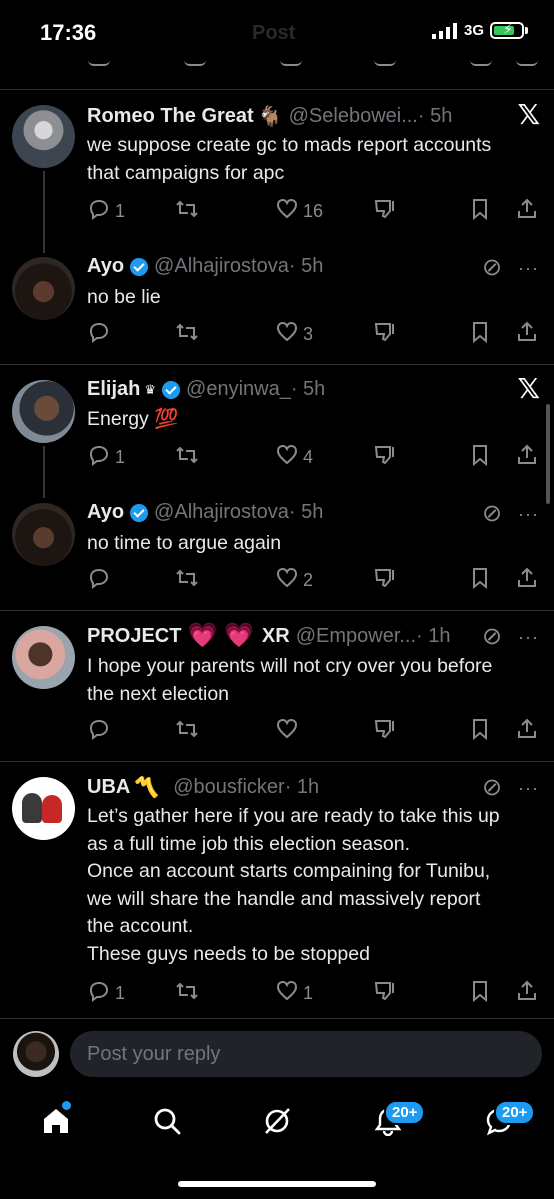 The image size is (554, 1199). What do you see at coordinates (228, 787) in the screenshot?
I see `author-handle: @bousficker` at bounding box center [228, 787].